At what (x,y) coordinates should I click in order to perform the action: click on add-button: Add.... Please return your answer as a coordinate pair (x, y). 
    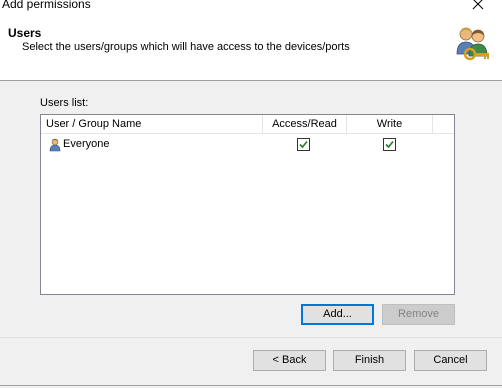
    Looking at the image, I should click on (337, 314).